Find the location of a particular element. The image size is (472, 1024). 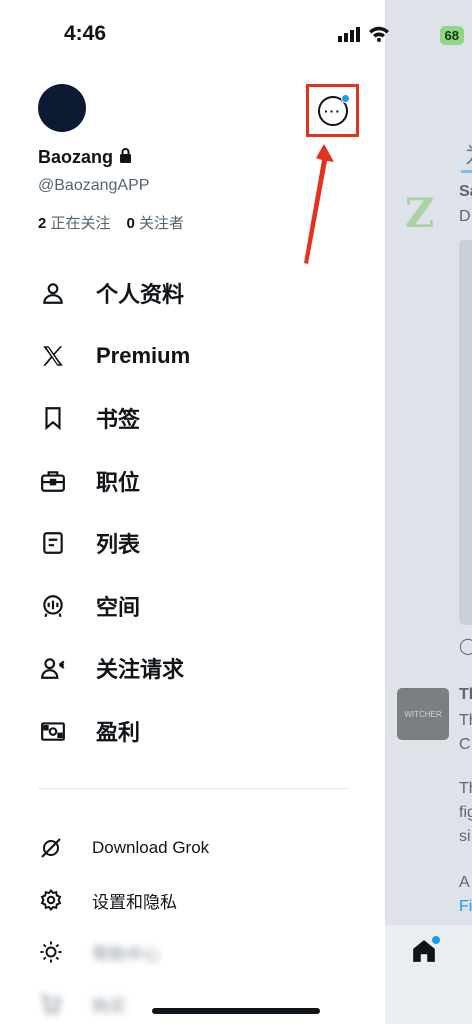

menu-item-profile: 个人资料 is located at coordinates (198, 293).